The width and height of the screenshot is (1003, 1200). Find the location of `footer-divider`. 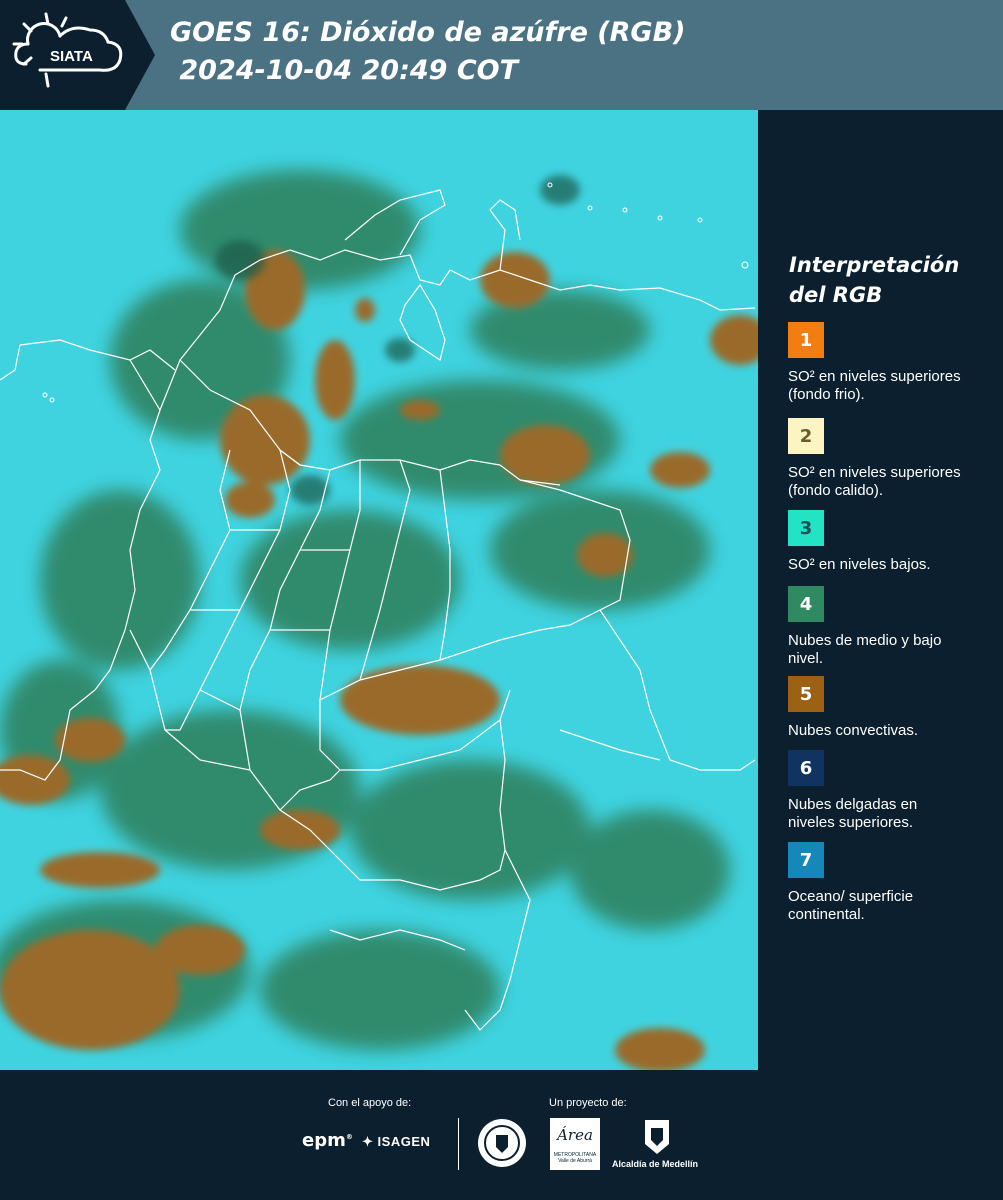

footer-divider is located at coordinates (458, 1144).